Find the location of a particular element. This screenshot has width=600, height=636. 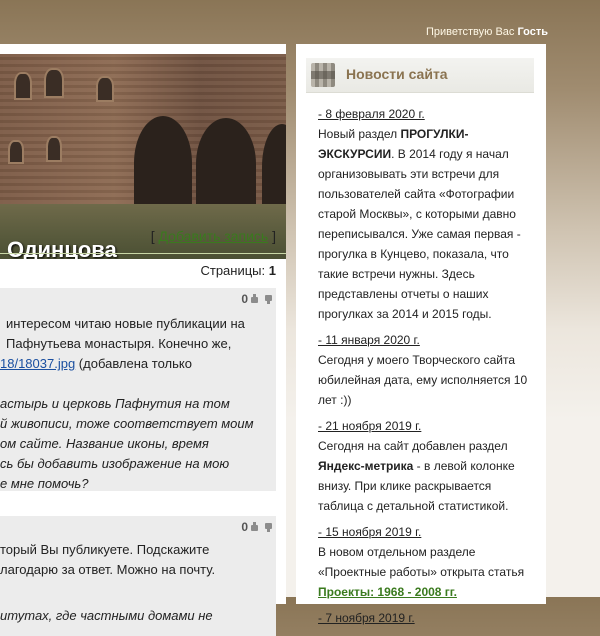

pages-label: Страницы: is located at coordinates (233, 270).